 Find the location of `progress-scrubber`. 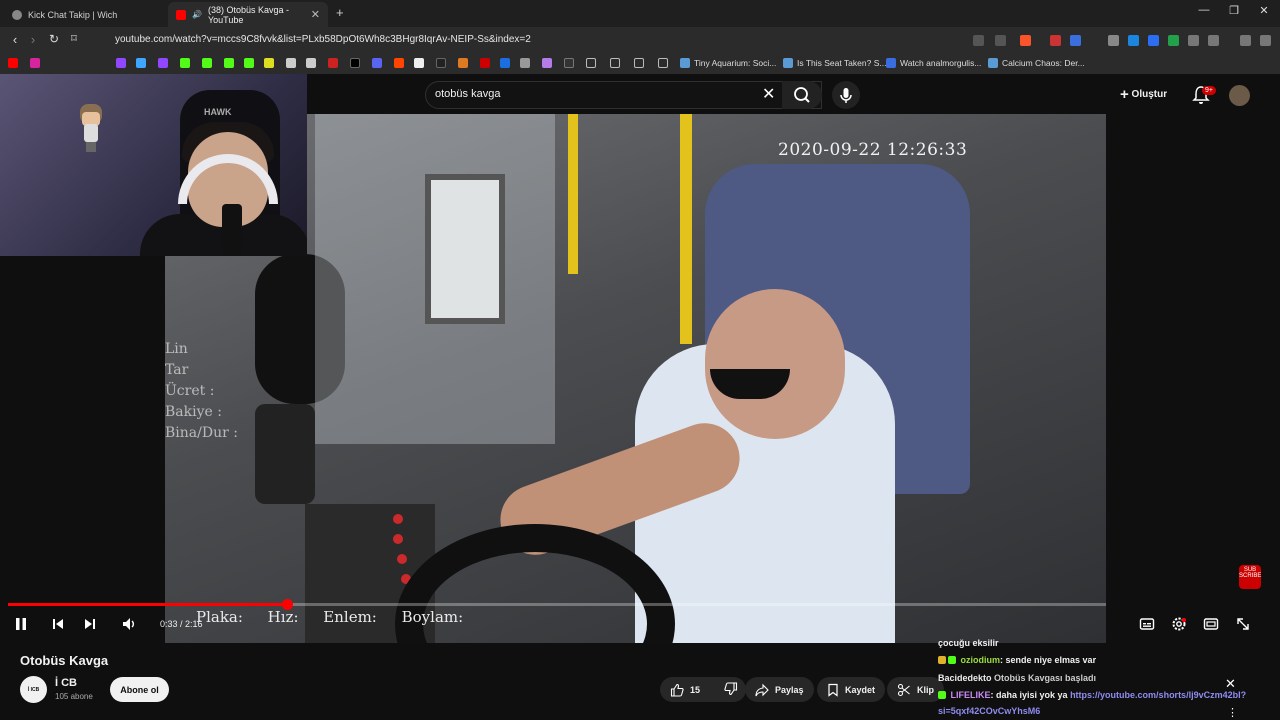

progress-scrubber is located at coordinates (287, 604).